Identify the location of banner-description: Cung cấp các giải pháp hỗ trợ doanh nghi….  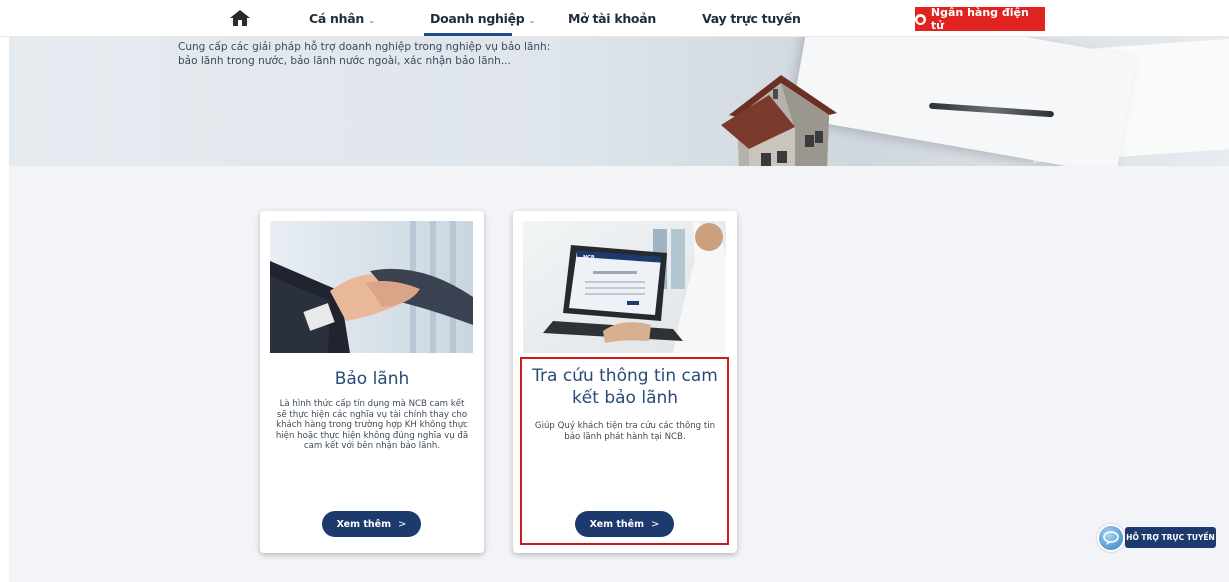
(364, 54).